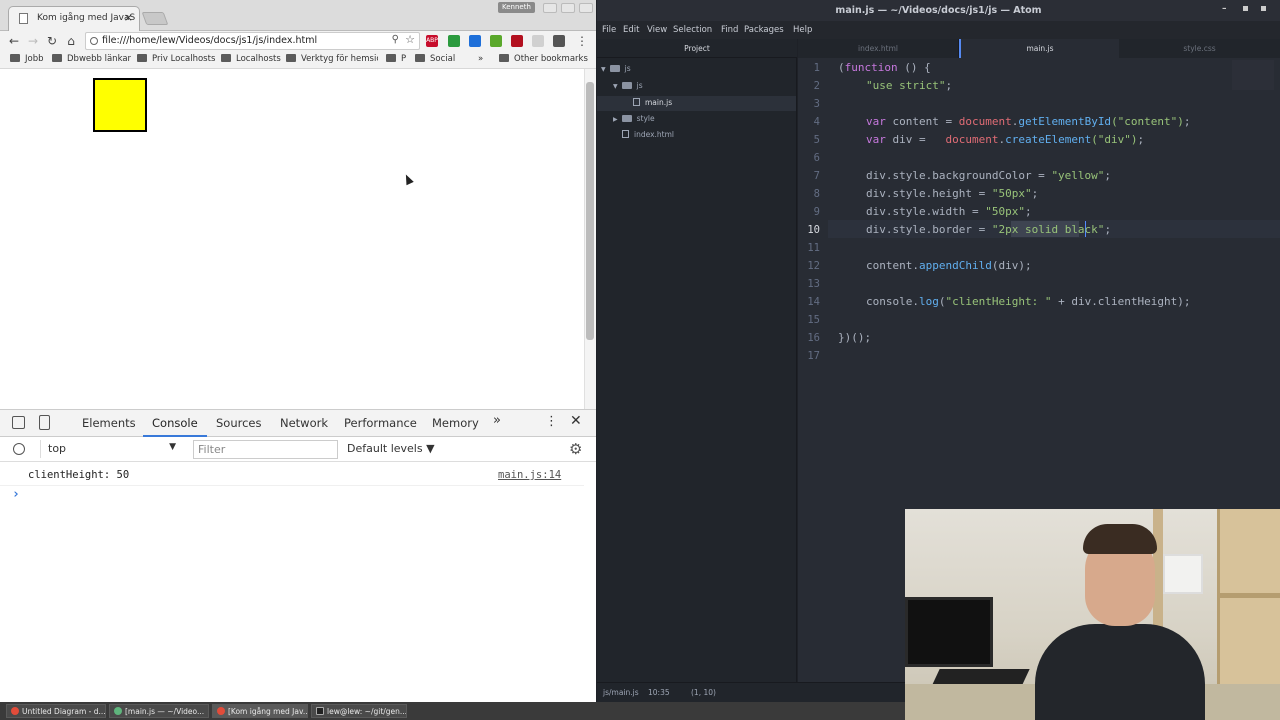 Image resolution: width=1280 pixels, height=720 pixels. Describe the element at coordinates (475, 41) in the screenshot. I see `dropper-icon` at that location.